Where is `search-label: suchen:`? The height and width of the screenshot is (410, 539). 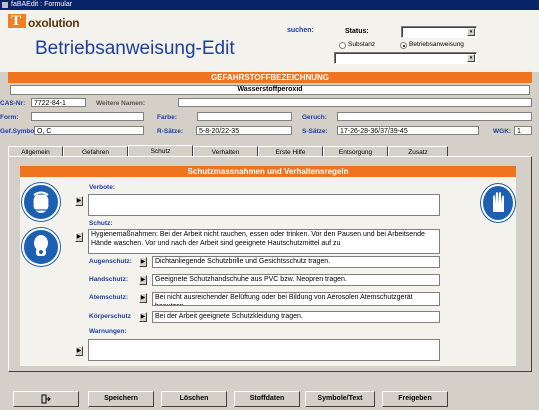
search-label: suchen: is located at coordinates (300, 30).